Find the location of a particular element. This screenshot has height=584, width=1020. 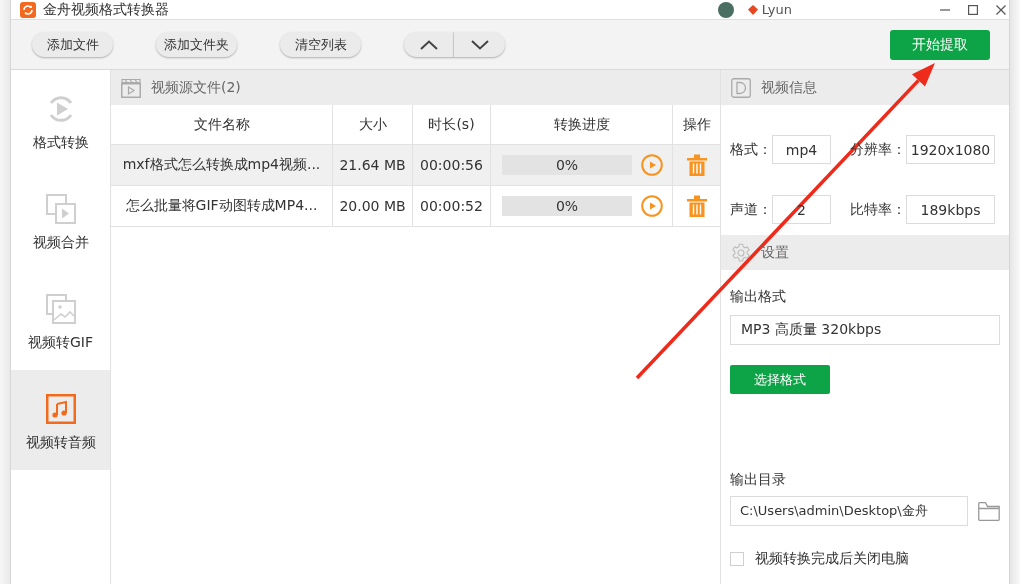

info-value-field: 1920x1080 is located at coordinates (950, 149).